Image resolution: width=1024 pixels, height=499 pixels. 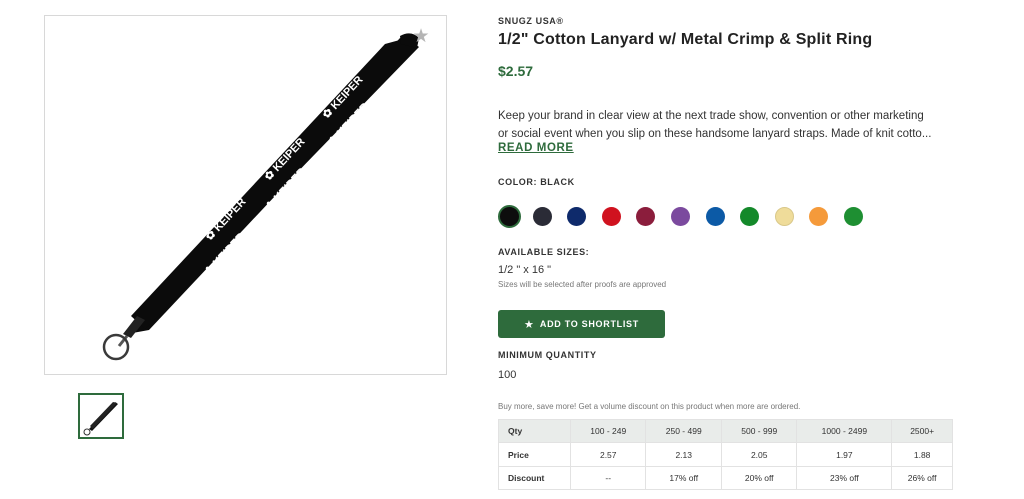 I want to click on table-cell: Price, so click(x=534, y=454).